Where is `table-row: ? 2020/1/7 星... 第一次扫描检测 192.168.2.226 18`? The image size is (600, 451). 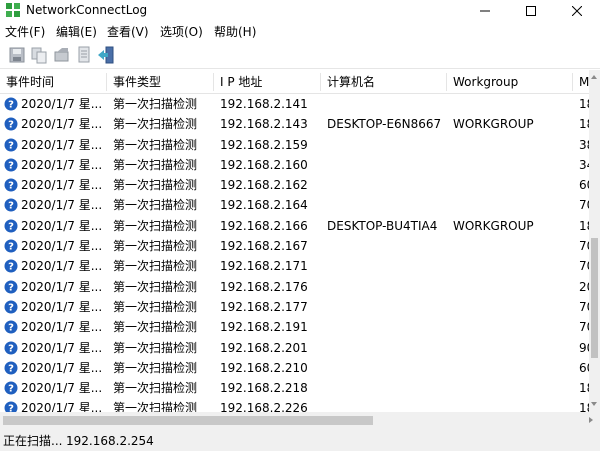
table-row: ? 2020/1/7 星... 第一次扫描检测 192.168.2.226 18 is located at coordinates (294, 405).